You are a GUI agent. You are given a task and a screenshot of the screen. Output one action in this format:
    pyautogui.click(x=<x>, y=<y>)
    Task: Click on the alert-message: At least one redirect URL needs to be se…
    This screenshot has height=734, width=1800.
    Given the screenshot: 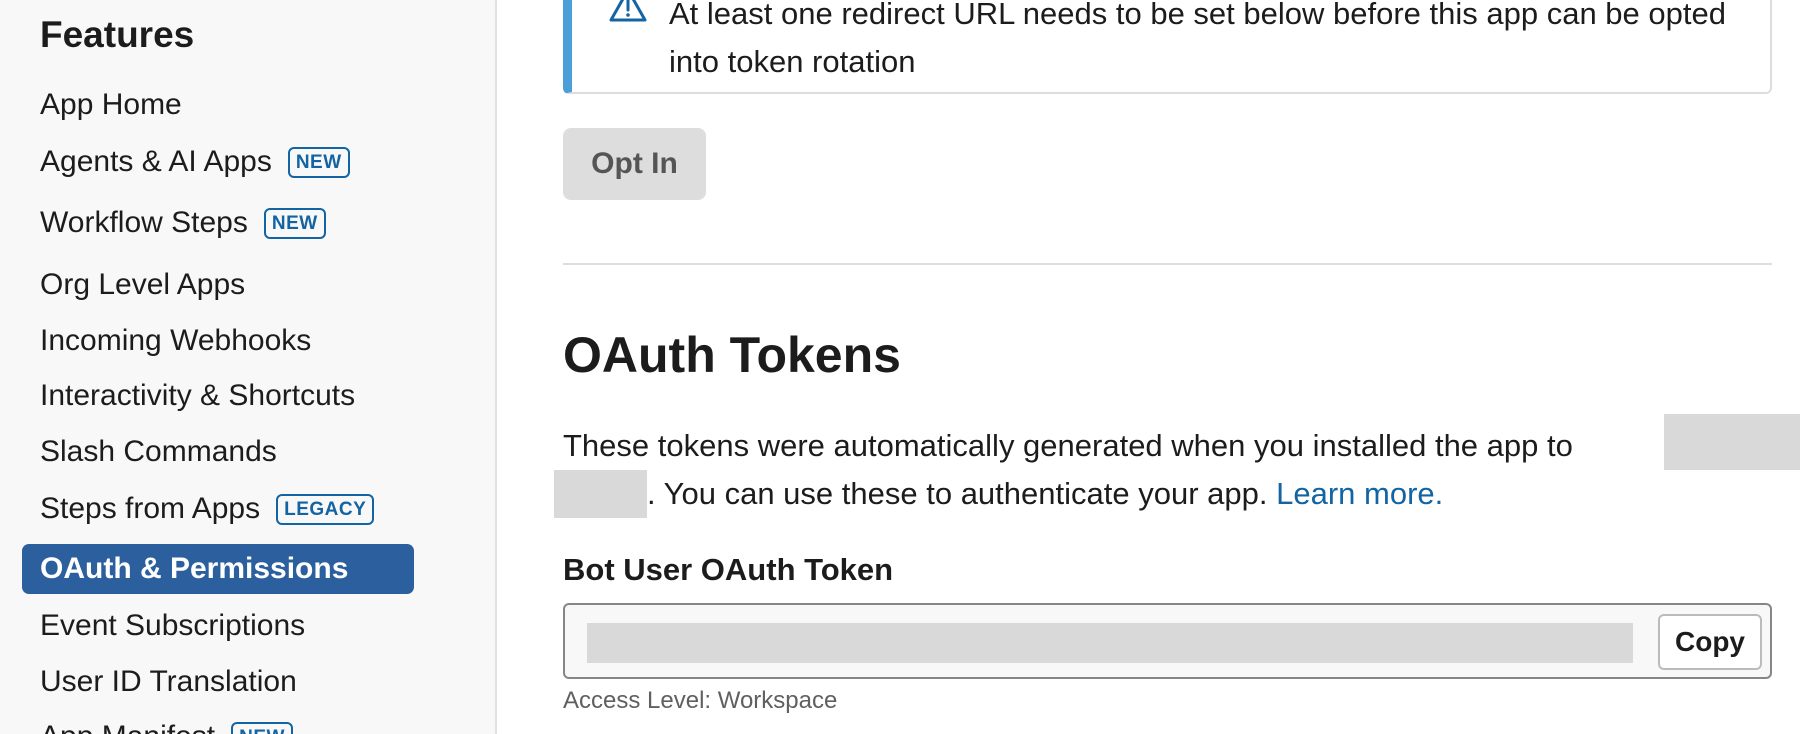 What is the action you would take?
    pyautogui.click(x=1197, y=39)
    